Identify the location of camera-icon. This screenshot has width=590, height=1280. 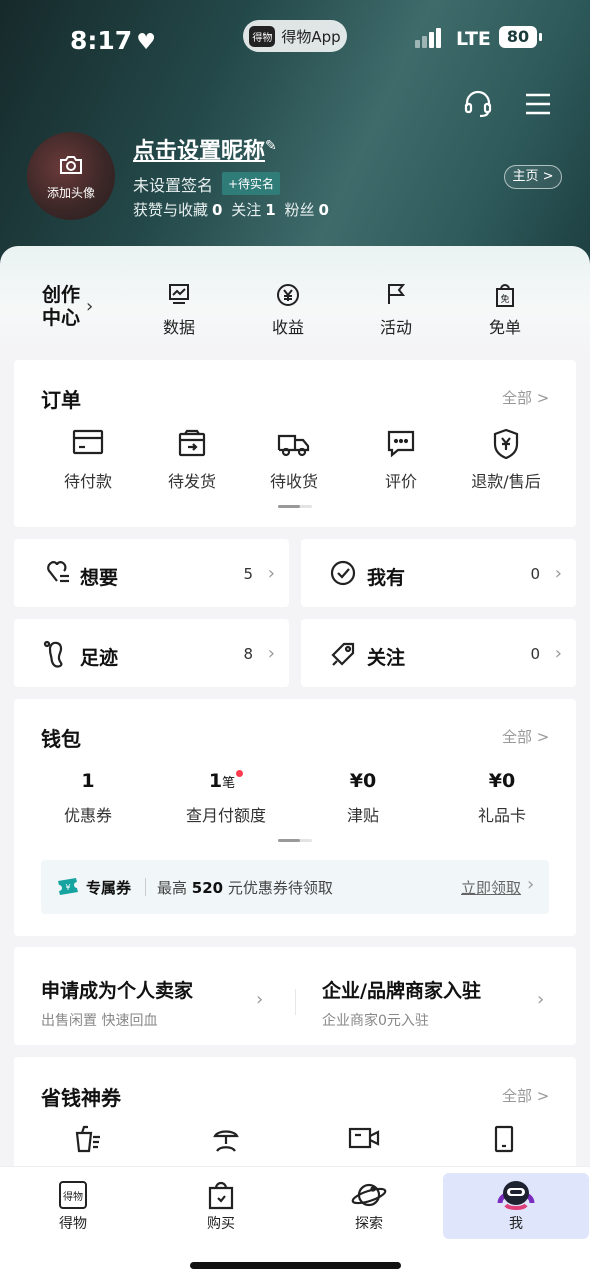
(71, 168).